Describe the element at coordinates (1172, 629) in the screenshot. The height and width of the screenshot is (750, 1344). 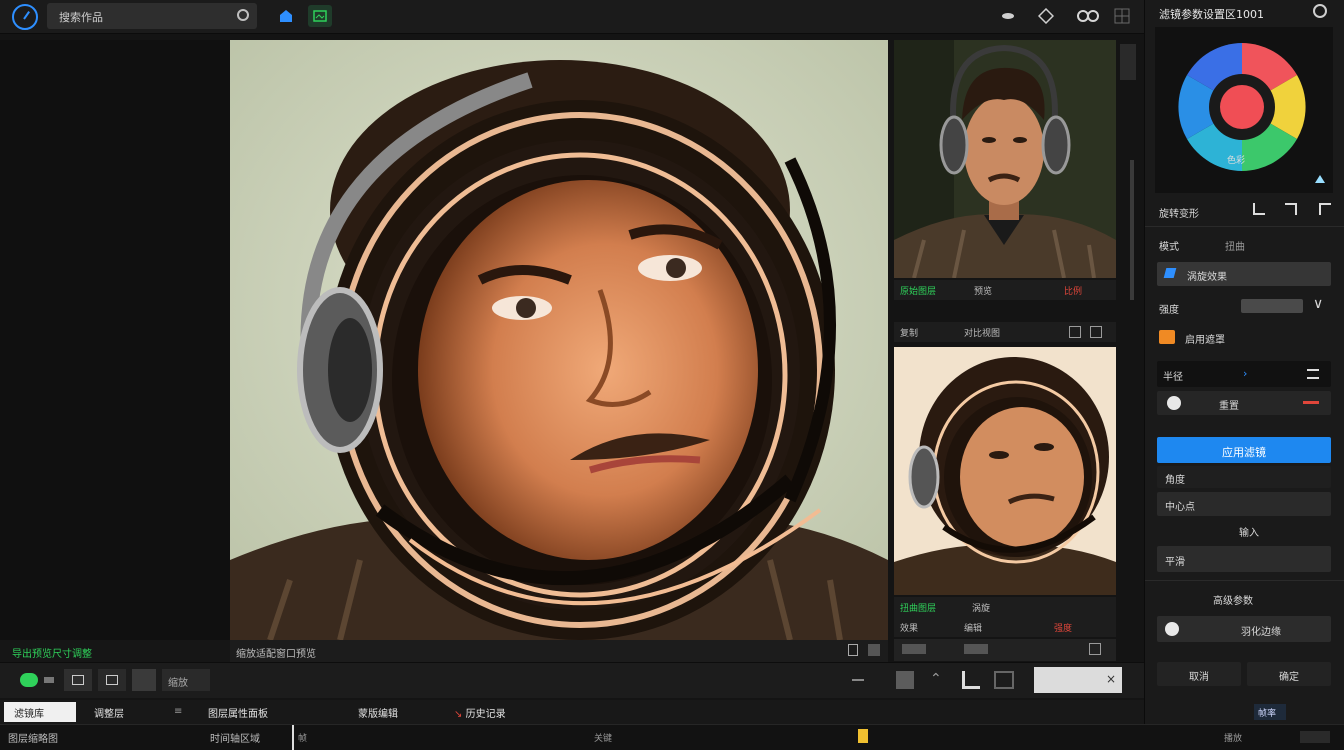
I see `feather-icon` at that location.